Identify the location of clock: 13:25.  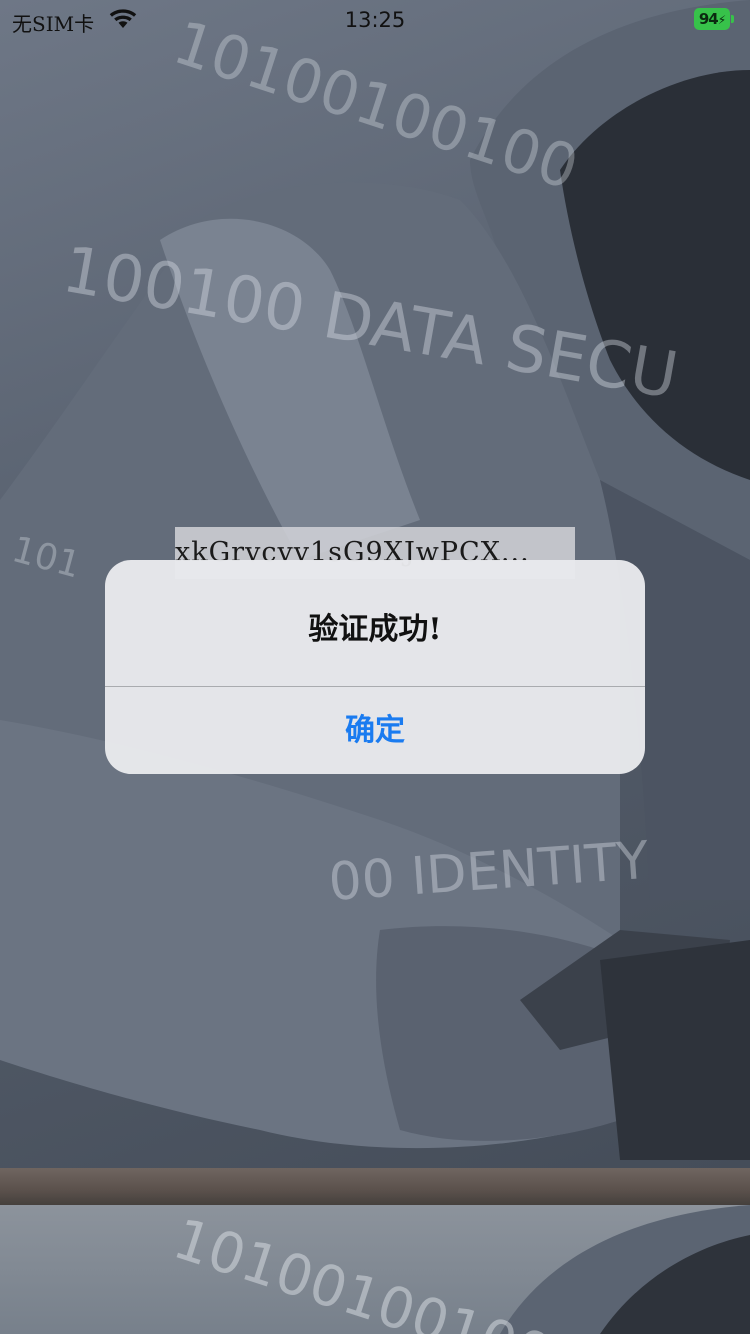
(375, 20).